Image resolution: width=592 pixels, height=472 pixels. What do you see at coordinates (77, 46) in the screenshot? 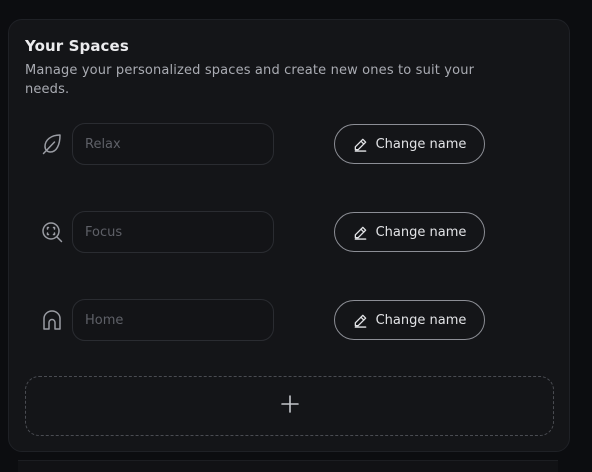
I see `section-title: Your Spaces` at bounding box center [77, 46].